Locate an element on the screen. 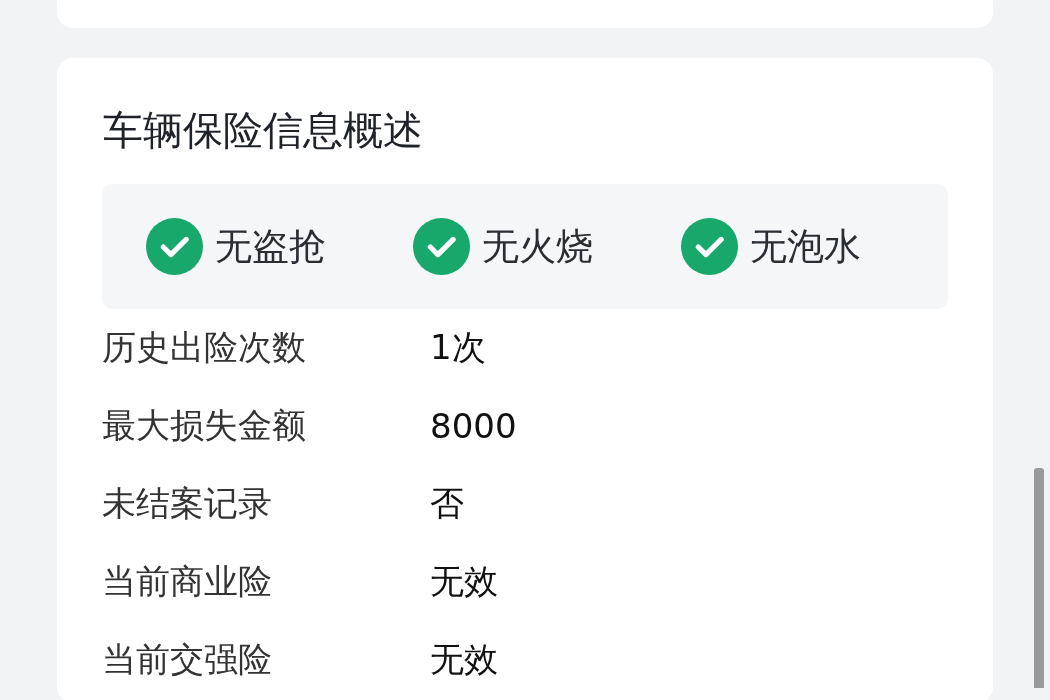  status-label: 无火烧 is located at coordinates (538, 246).